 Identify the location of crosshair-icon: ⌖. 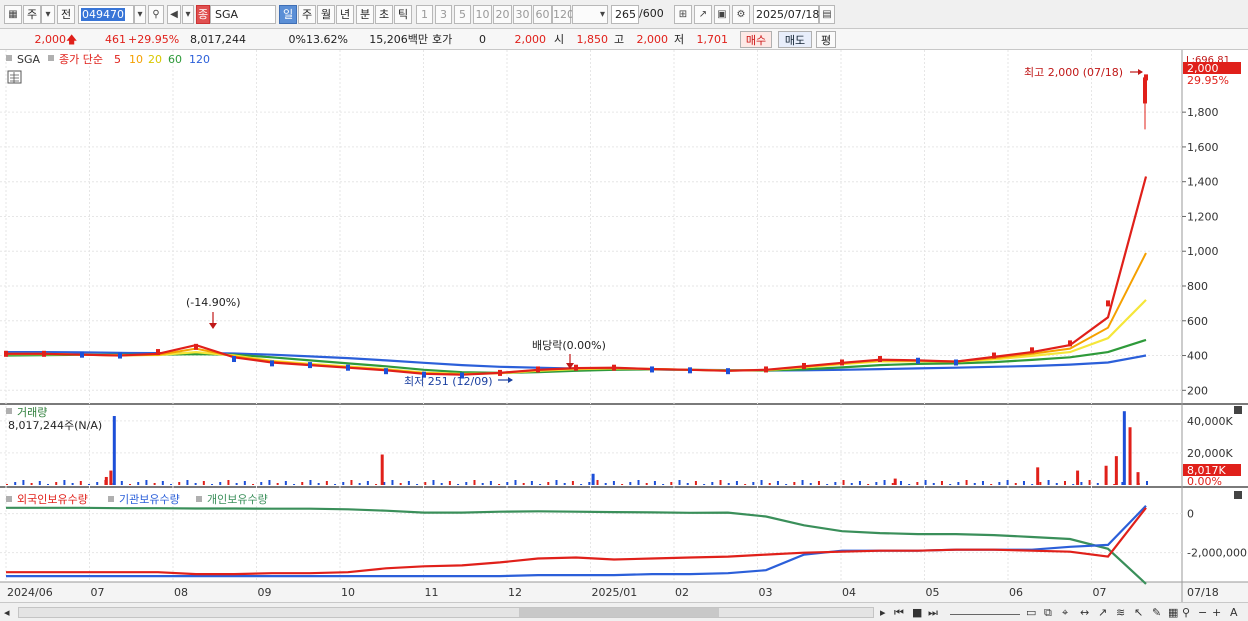
(1065, 612).